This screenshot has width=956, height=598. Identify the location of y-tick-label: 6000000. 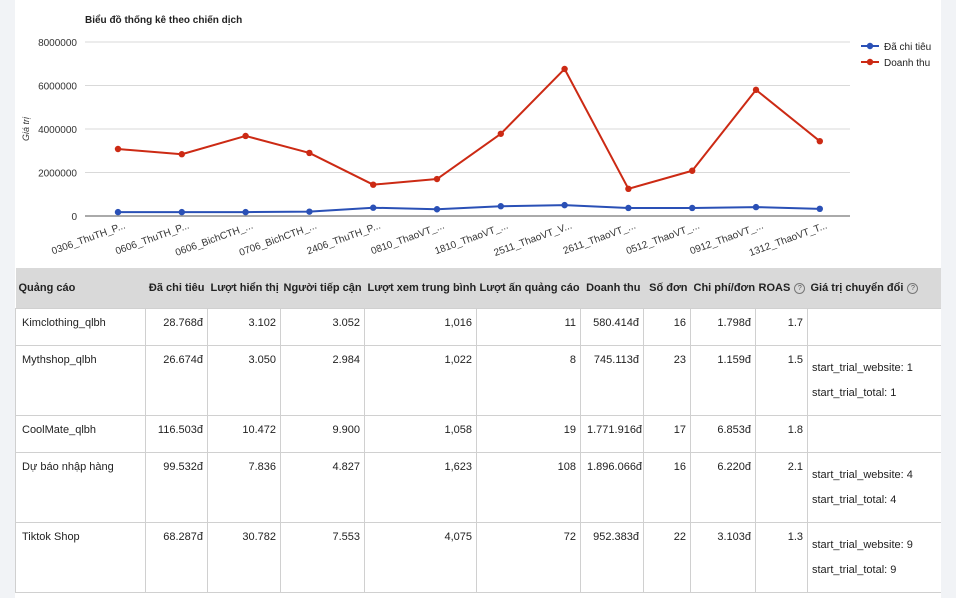
(57, 87).